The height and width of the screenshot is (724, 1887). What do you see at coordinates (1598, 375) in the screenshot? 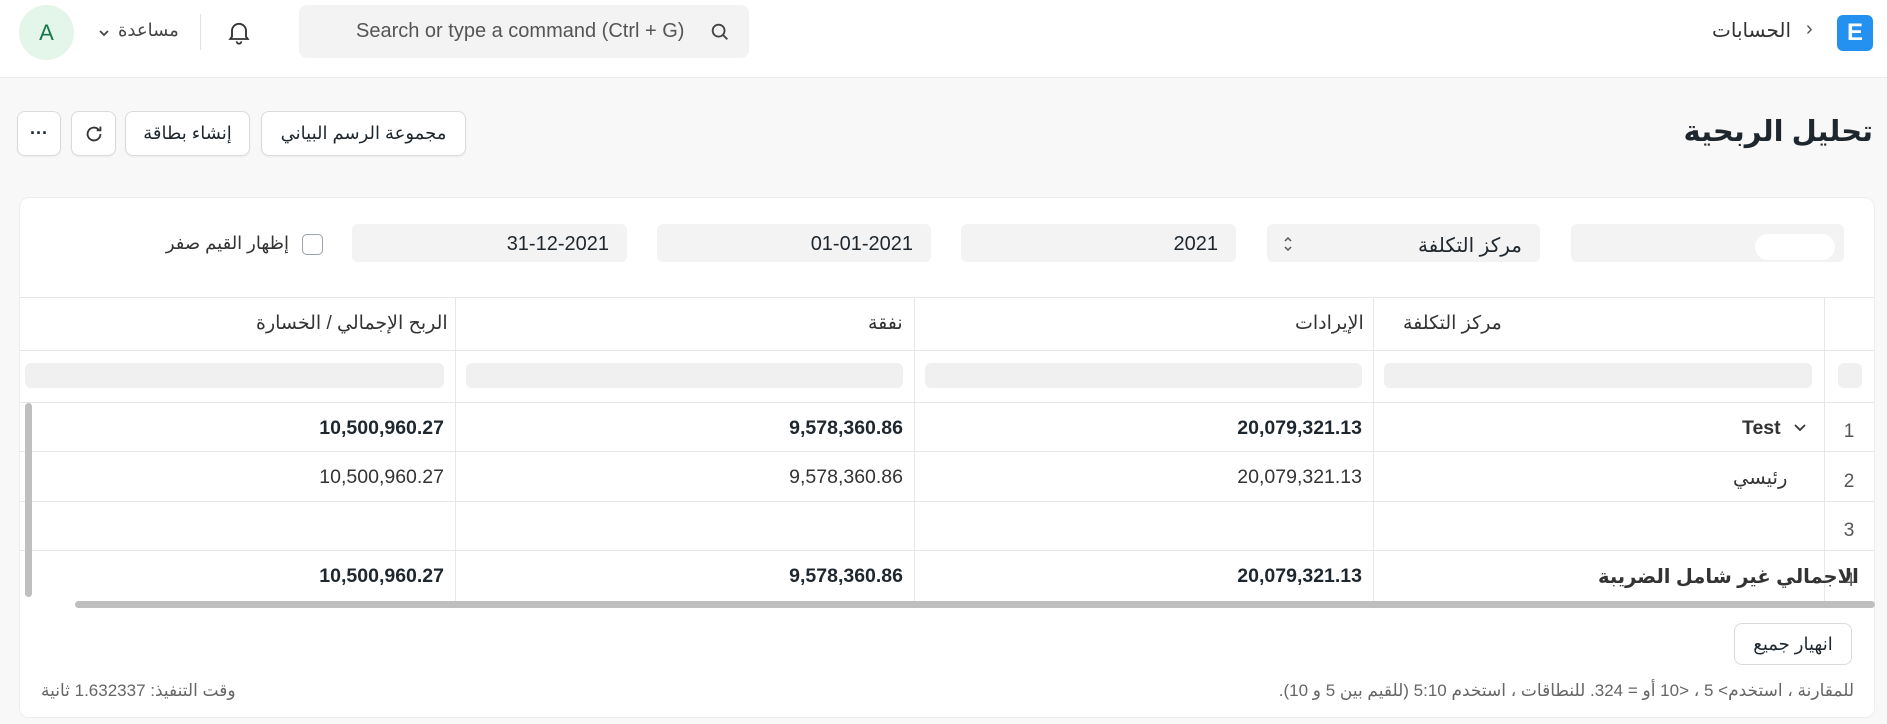
I see `cost-center-filter-input` at bounding box center [1598, 375].